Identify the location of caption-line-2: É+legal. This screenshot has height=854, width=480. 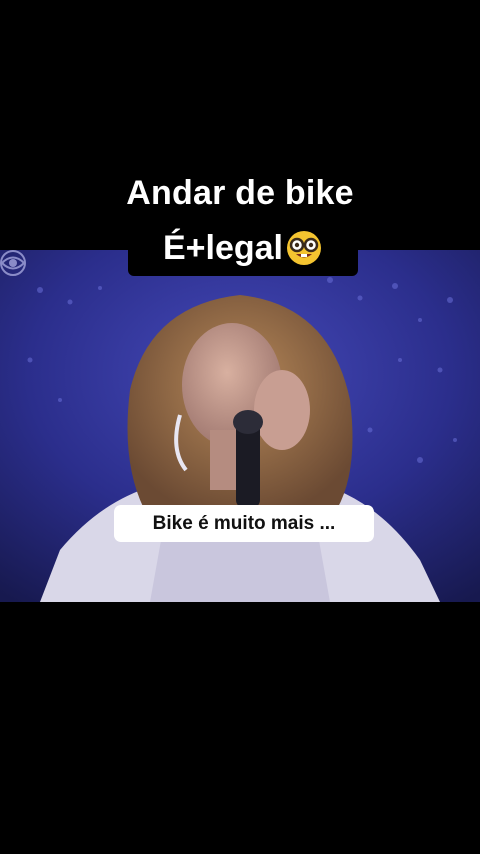
(243, 248).